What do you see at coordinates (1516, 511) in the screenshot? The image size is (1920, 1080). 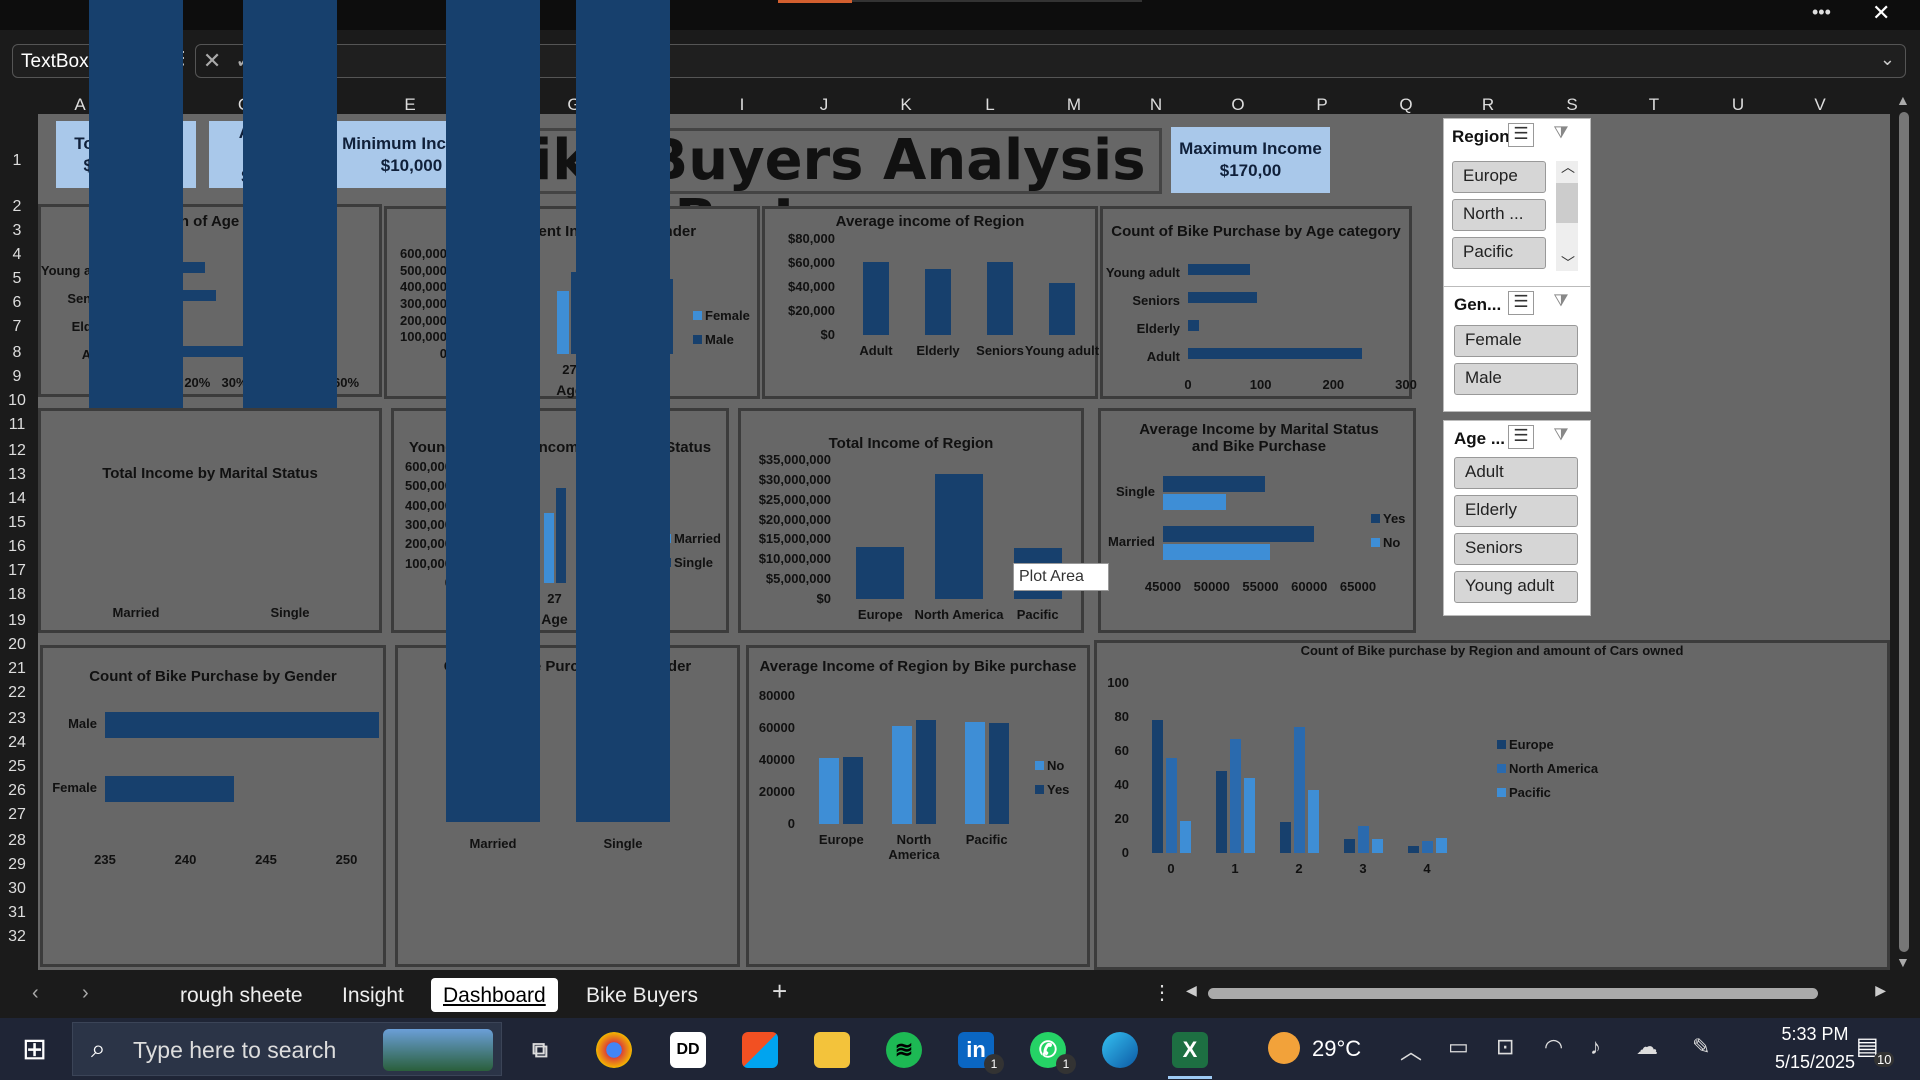 I see `slicer-item-elderly: Elderly` at bounding box center [1516, 511].